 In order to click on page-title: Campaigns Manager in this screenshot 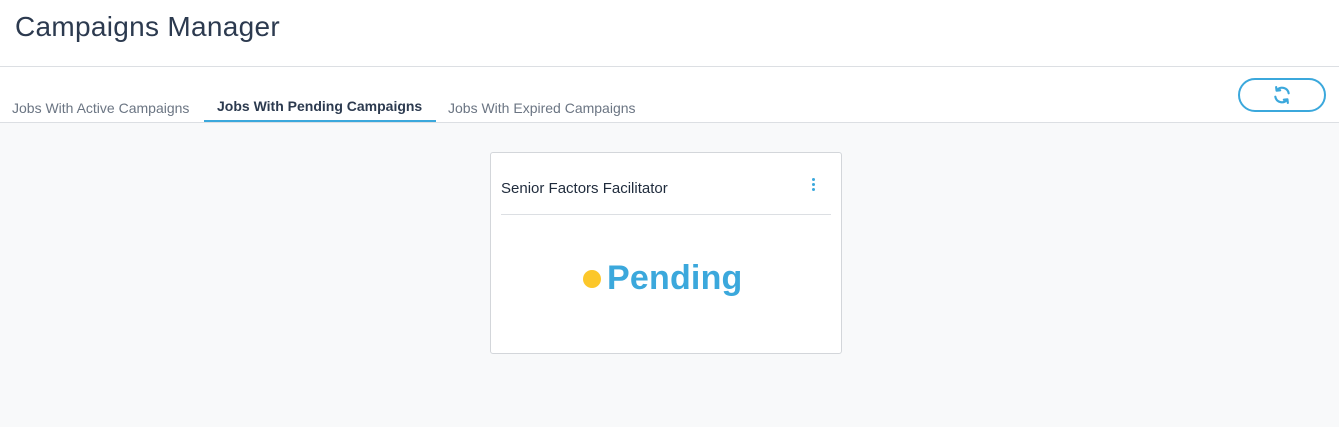, I will do `click(148, 26)`.